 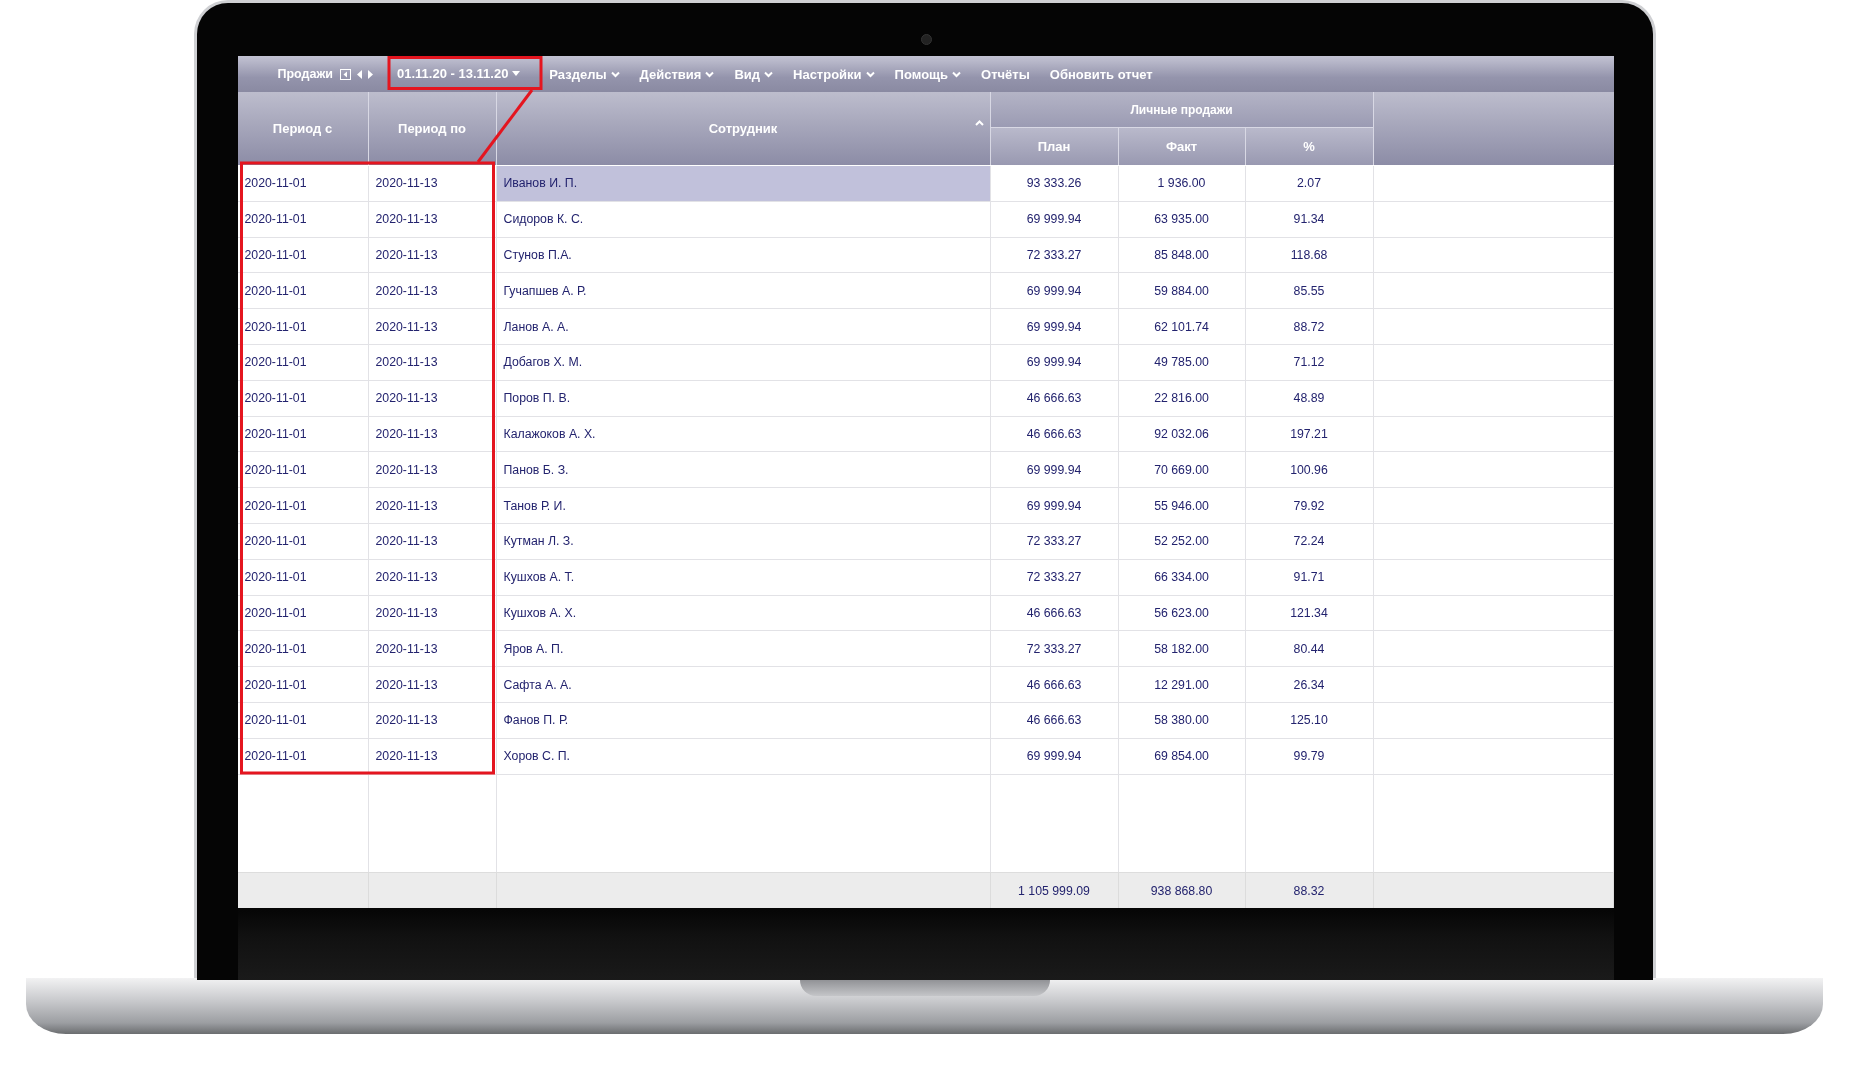 What do you see at coordinates (305, 74) in the screenshot?
I see `report-title: Продажи` at bounding box center [305, 74].